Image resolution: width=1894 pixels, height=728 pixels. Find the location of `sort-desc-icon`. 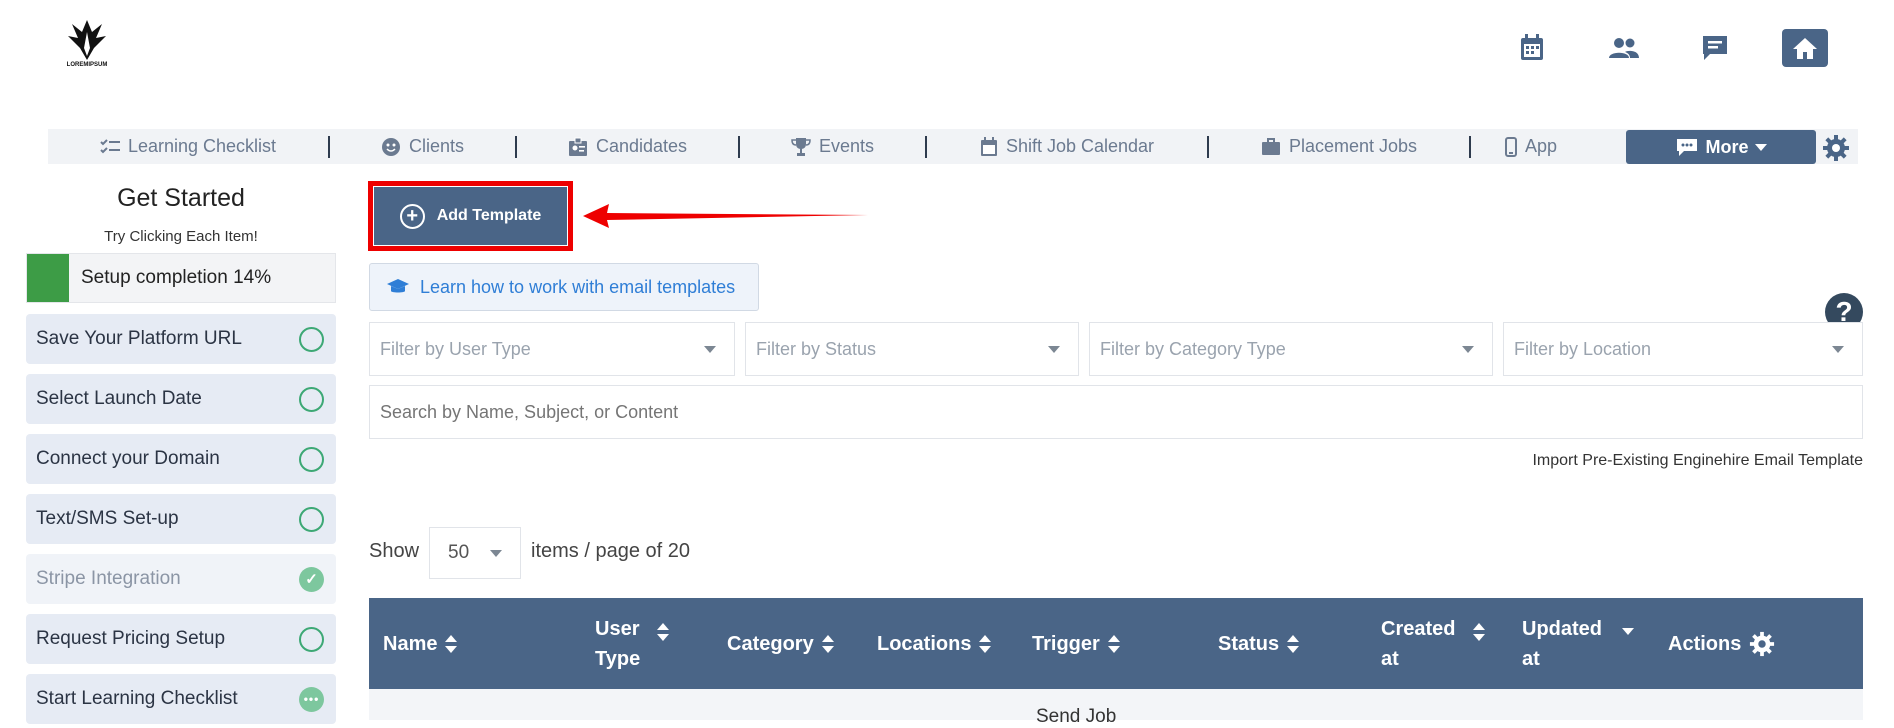

sort-desc-icon is located at coordinates (1628, 631).